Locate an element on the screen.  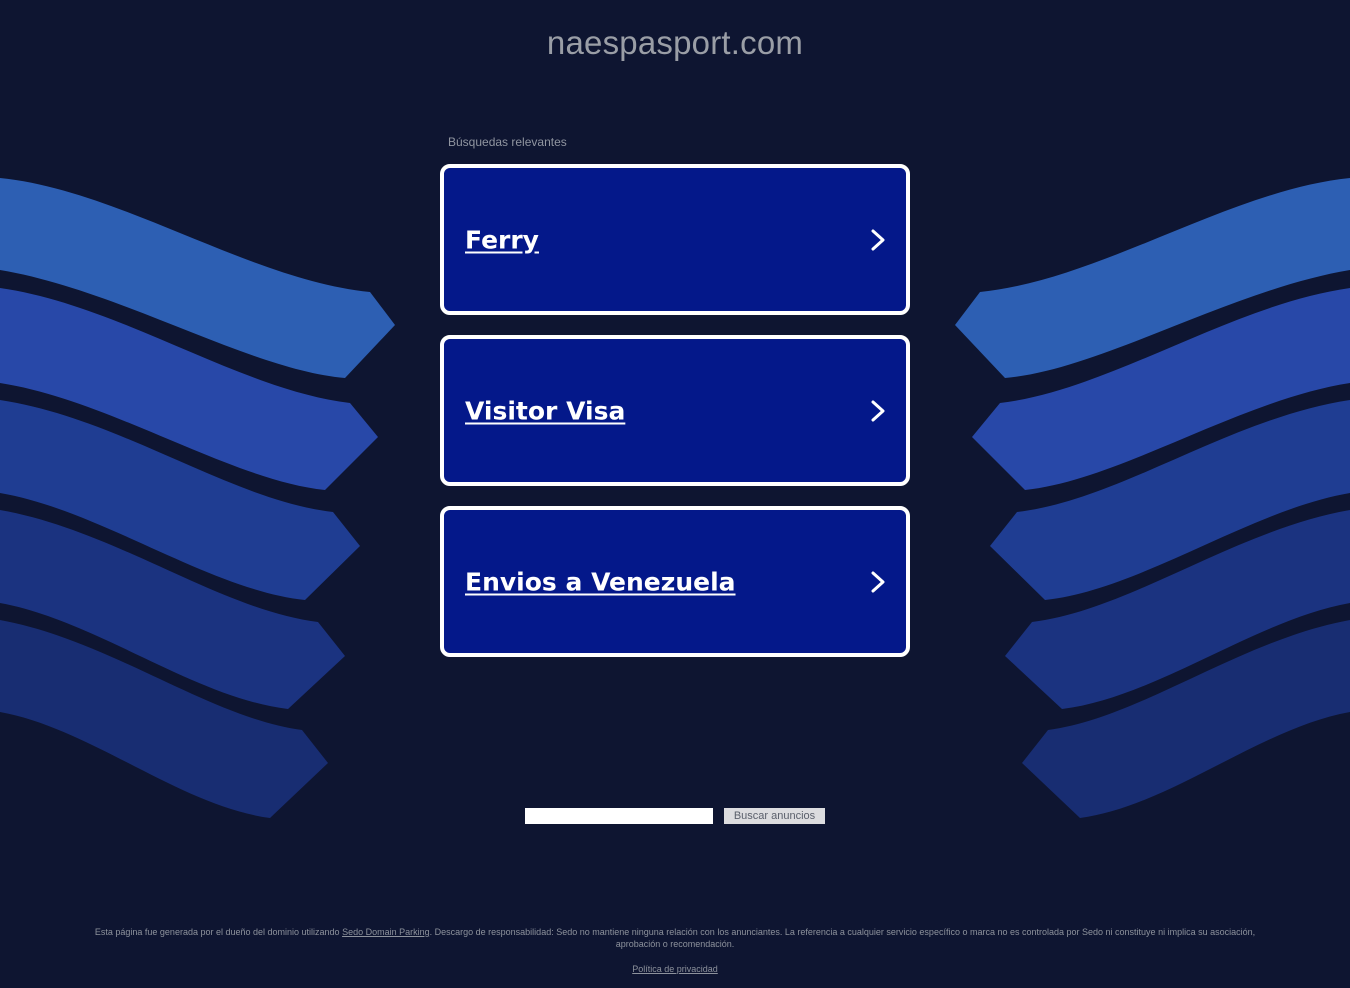
related-search-link: Visitor Visa is located at coordinates (545, 410).